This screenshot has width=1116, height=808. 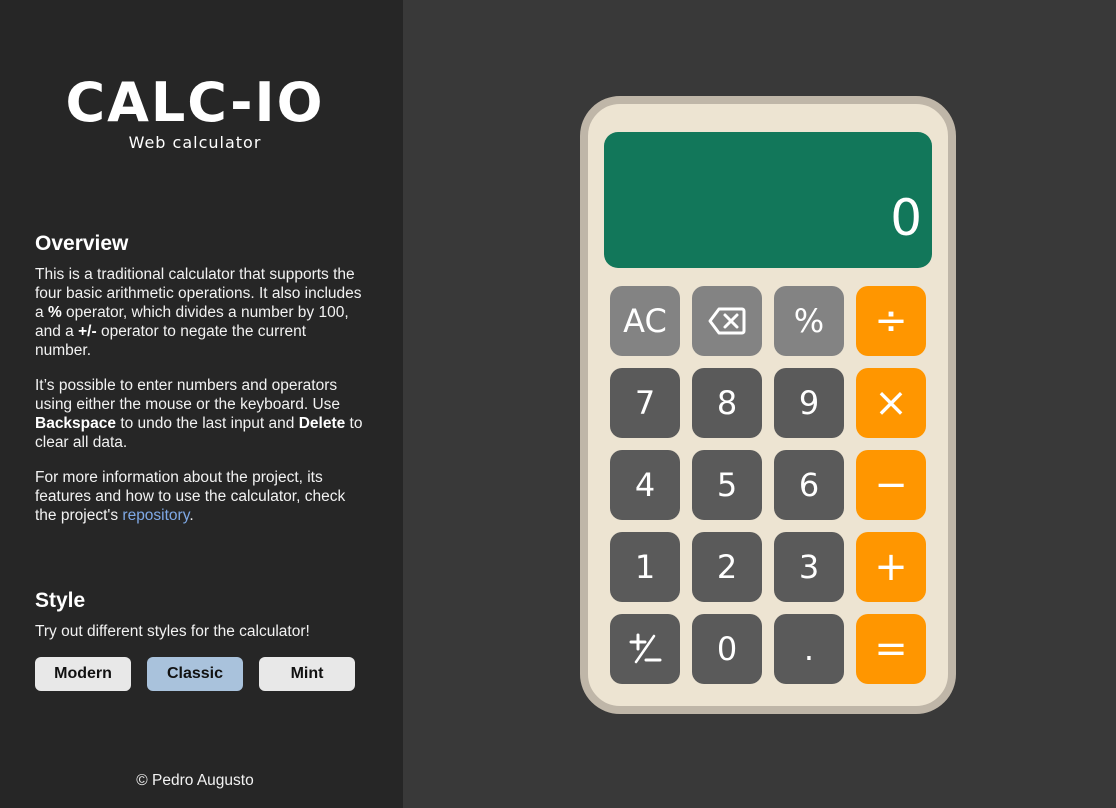 What do you see at coordinates (645, 567) in the screenshot?
I see `digit-1-button: 1` at bounding box center [645, 567].